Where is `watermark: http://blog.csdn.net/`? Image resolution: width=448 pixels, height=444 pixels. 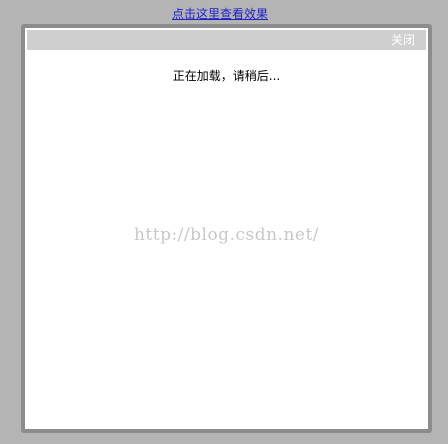
watermark: http://blog.csdn.net/ is located at coordinates (226, 235).